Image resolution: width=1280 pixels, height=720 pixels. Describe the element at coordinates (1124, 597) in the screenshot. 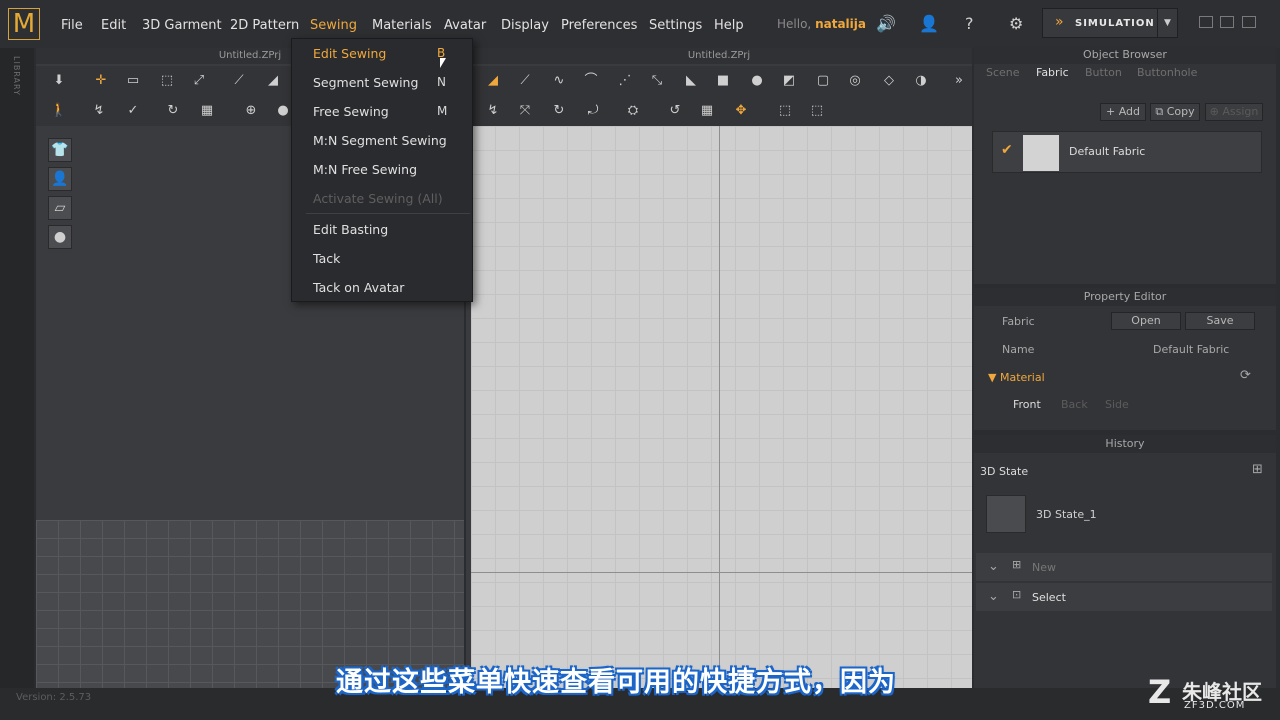

I see `history-select-row: ⌄ ⊡ Select` at that location.